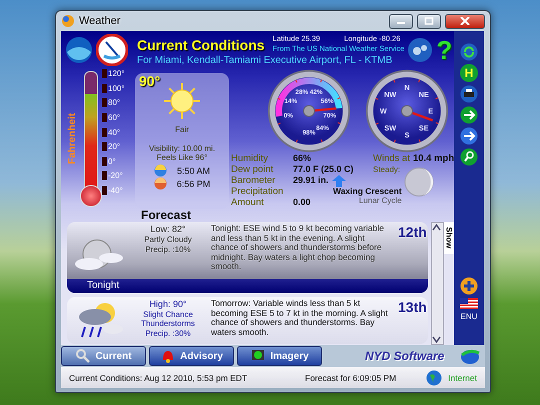 This screenshot has height=405, width=540. I want to click on forecast-card: High: 90° Slight Chance Thunderstorms Precip. :30% Tomorrow: Variable winds less than 5 kt becoming ESE 5 to 7 kt in the morning. A slight chance of showers and thunderstorms. Bay waters smooth. 13th, so click(247, 320).